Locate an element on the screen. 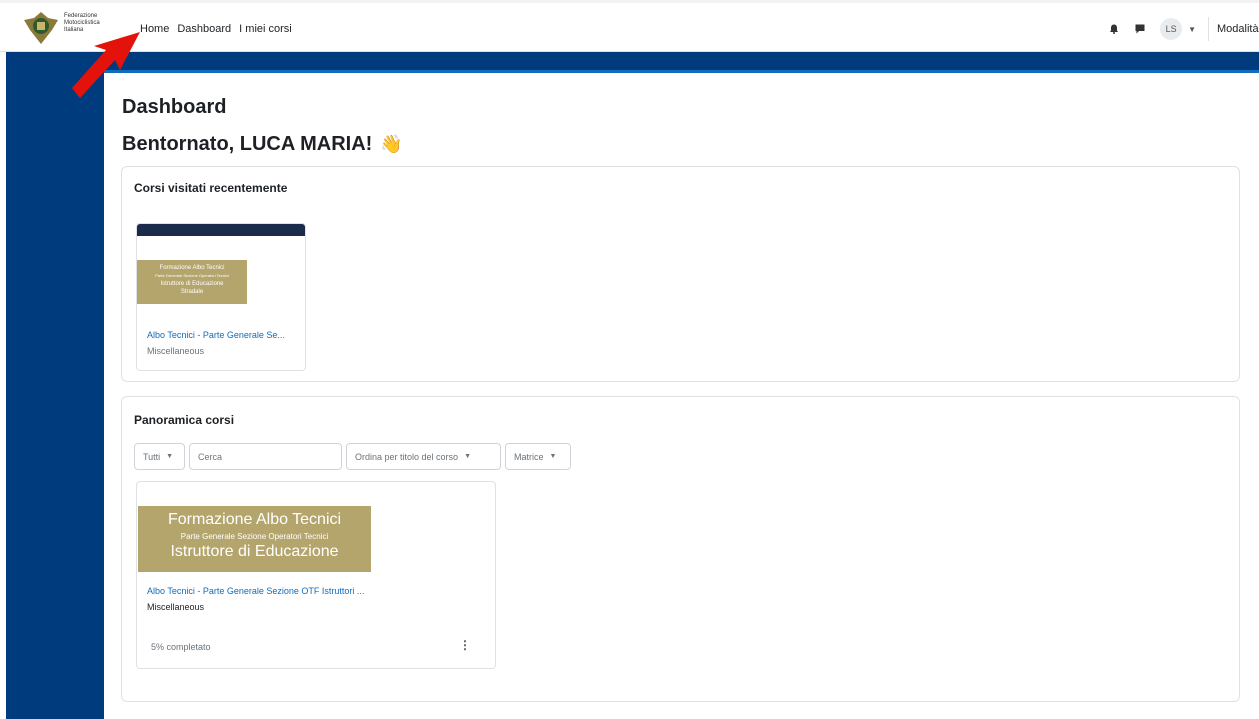 Image resolution: width=1259 pixels, height=719 pixels. primary-navigation: Home Dashboard I miei corsi is located at coordinates (216, 29).